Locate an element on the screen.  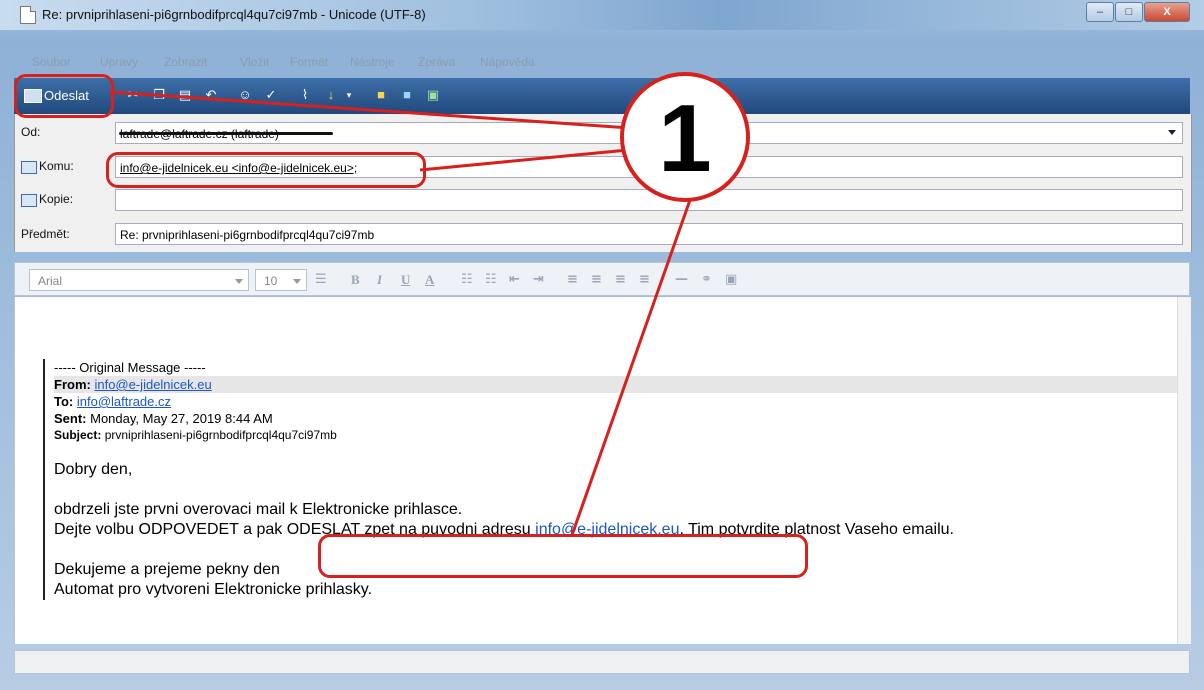
annotation-ring-send is located at coordinates (64, 96).